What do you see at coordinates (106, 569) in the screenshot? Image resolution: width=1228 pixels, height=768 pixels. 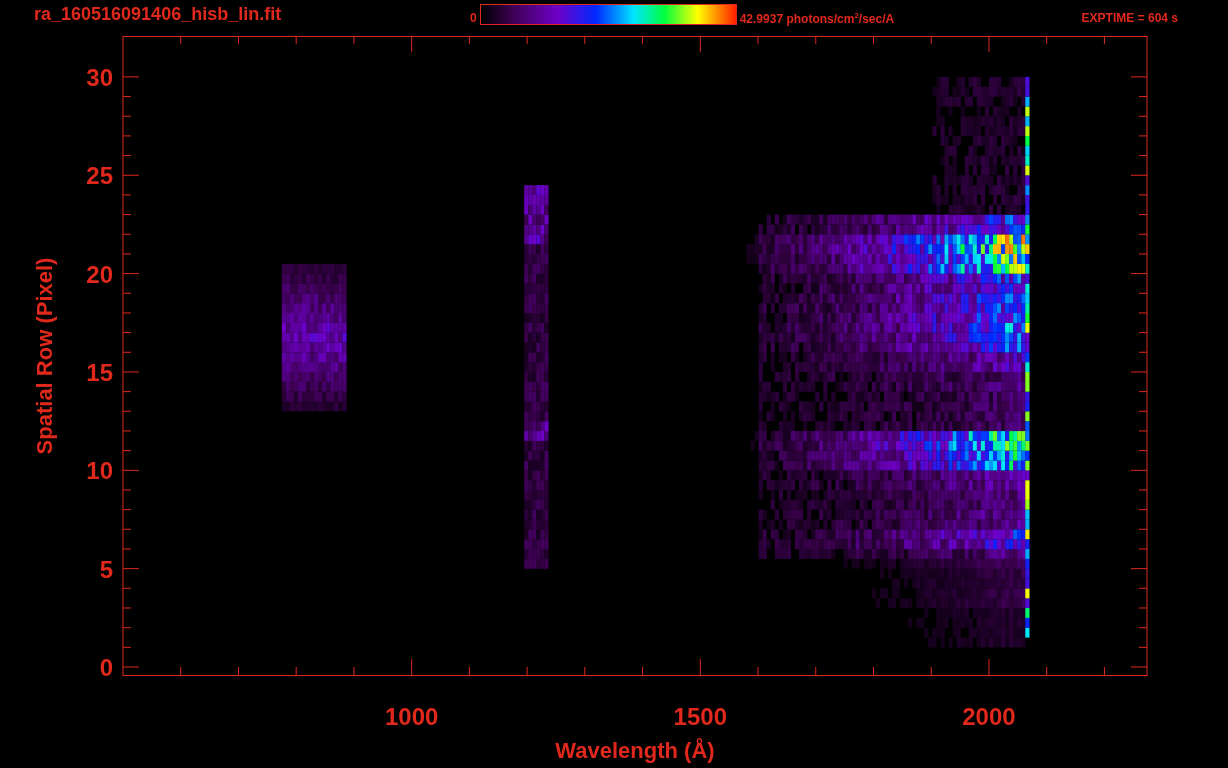 I see `y-tick-label: 5` at bounding box center [106, 569].